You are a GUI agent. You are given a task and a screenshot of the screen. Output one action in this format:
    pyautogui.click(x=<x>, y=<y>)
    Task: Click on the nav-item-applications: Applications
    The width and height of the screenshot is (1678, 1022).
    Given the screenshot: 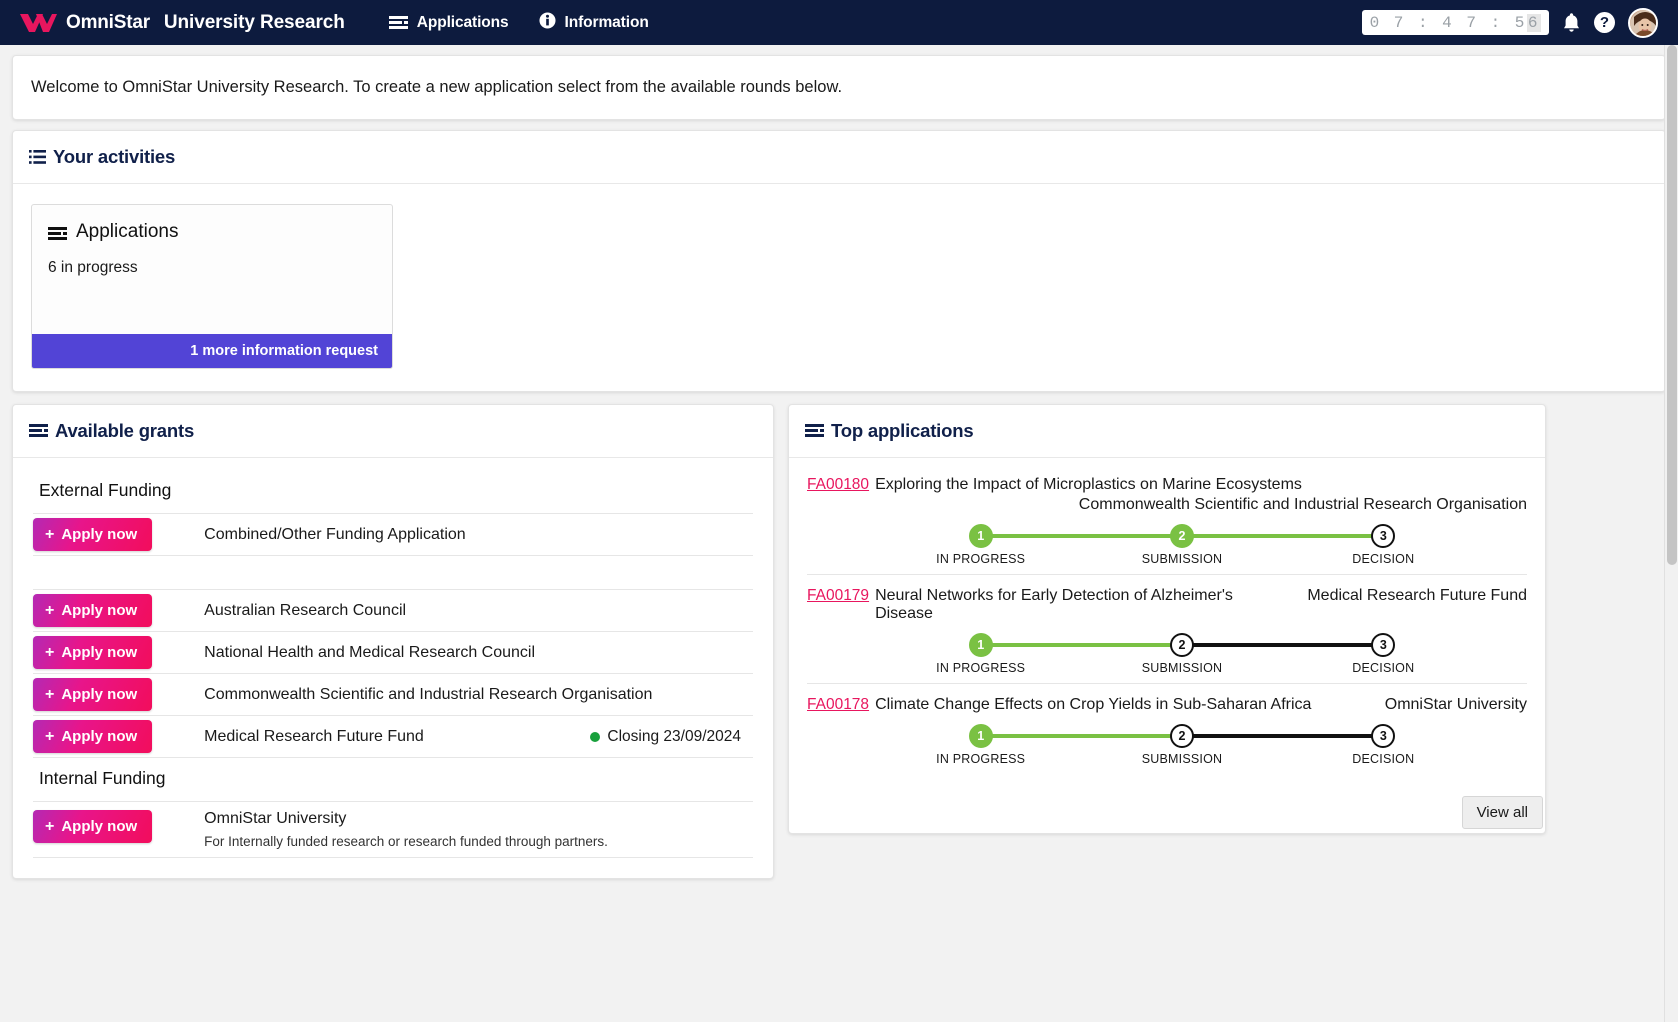 What is the action you would take?
    pyautogui.click(x=448, y=22)
    